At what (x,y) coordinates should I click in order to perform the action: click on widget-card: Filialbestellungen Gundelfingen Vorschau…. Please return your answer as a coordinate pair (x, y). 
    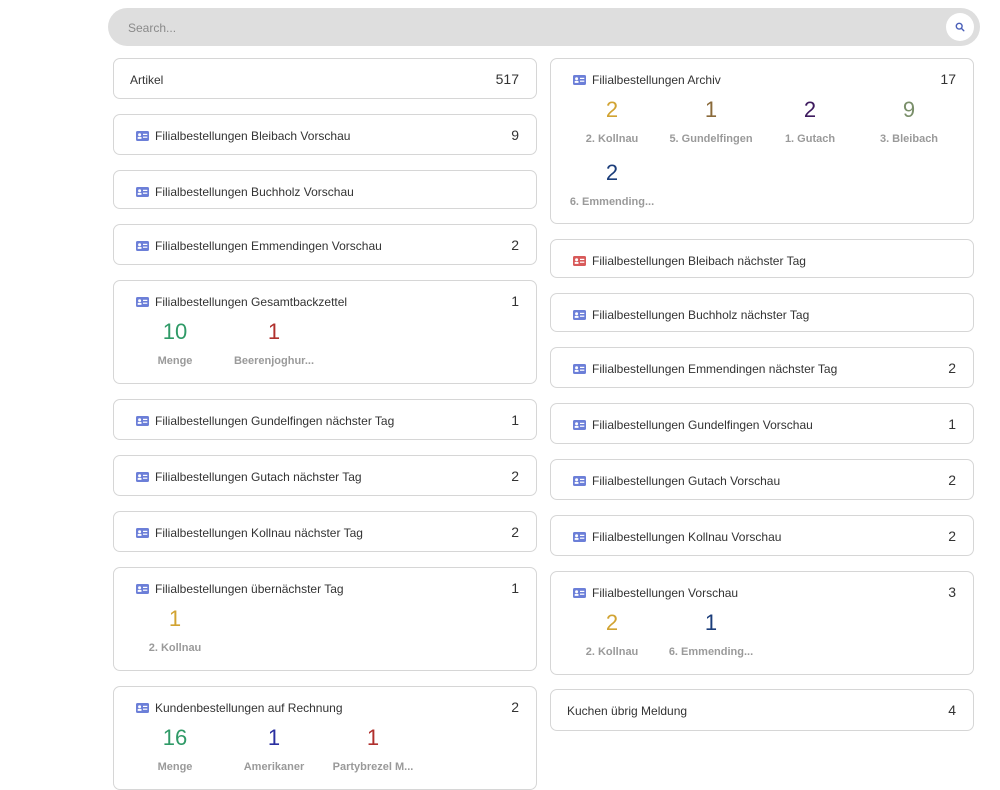
    Looking at the image, I should click on (762, 423).